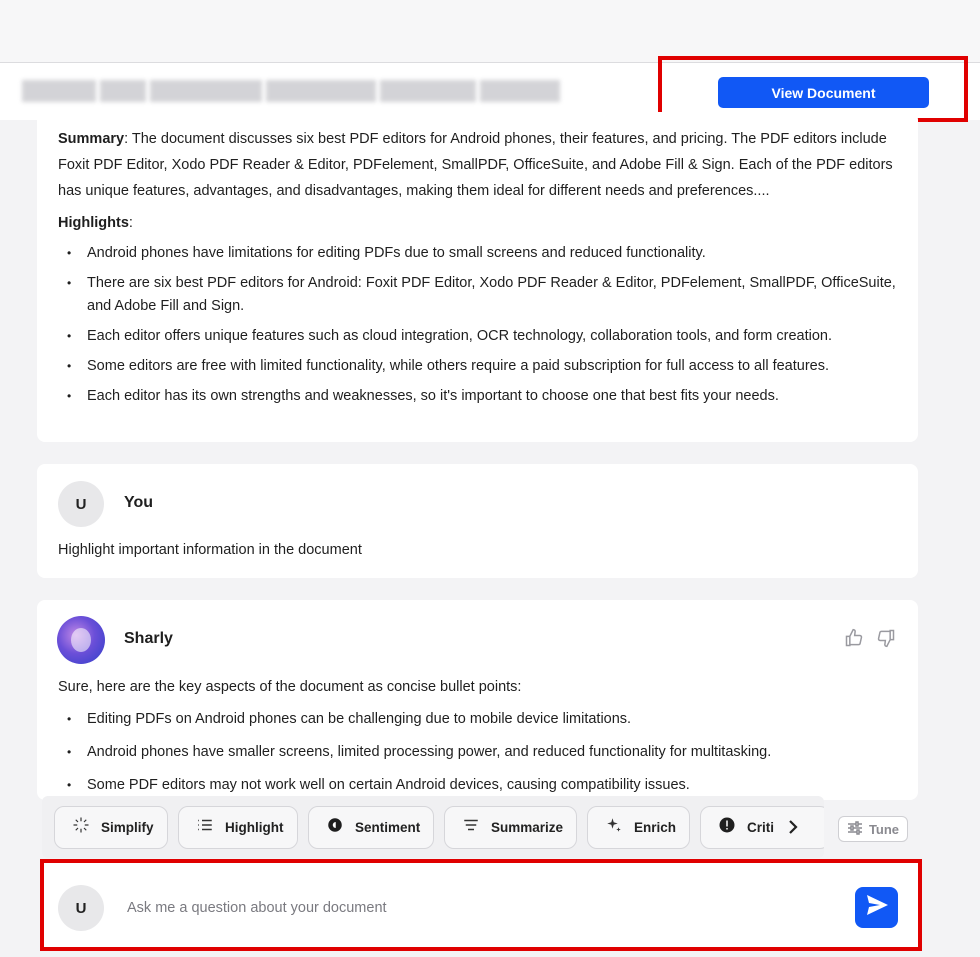 This screenshot has height=957, width=980. What do you see at coordinates (300, 91) in the screenshot?
I see `blurred-document-title` at bounding box center [300, 91].